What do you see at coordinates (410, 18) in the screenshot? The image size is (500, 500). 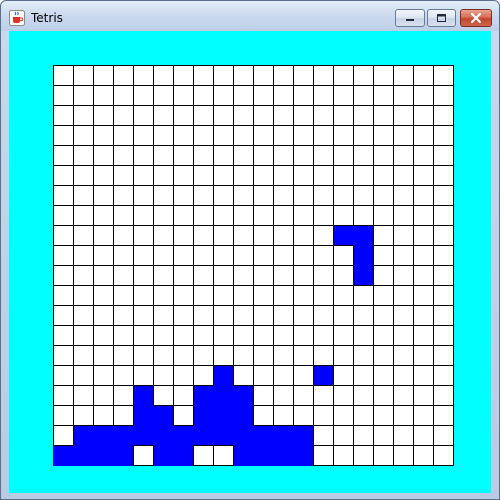 I see `minimize-button` at bounding box center [410, 18].